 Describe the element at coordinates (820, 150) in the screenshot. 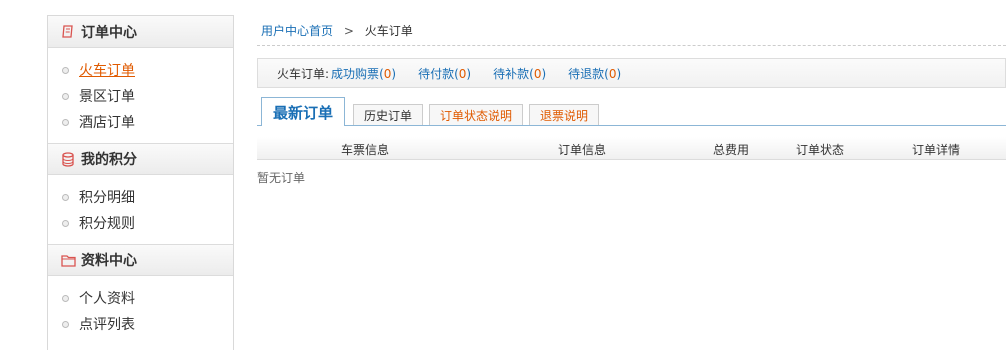

I see `column-header-order-status: 订单状态` at that location.